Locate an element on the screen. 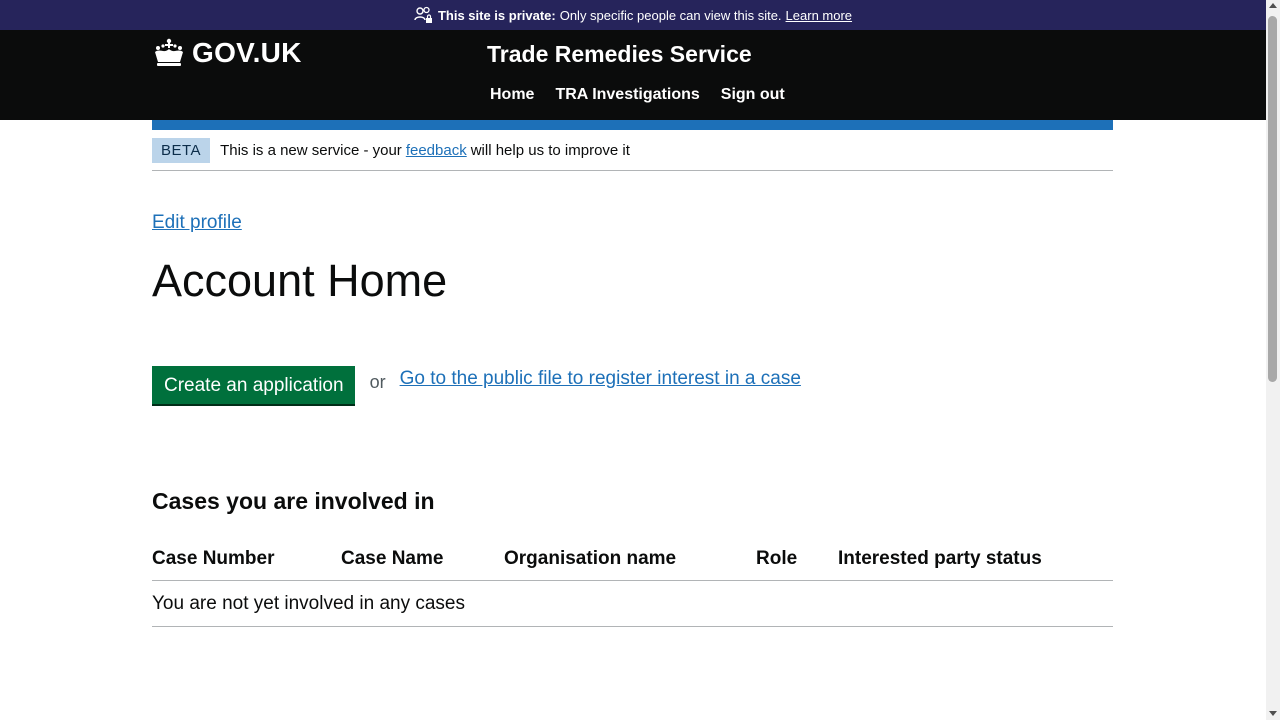 Image resolution: width=1280 pixels, height=720 pixels. vertical-scrollbar is located at coordinates (1273, 360).